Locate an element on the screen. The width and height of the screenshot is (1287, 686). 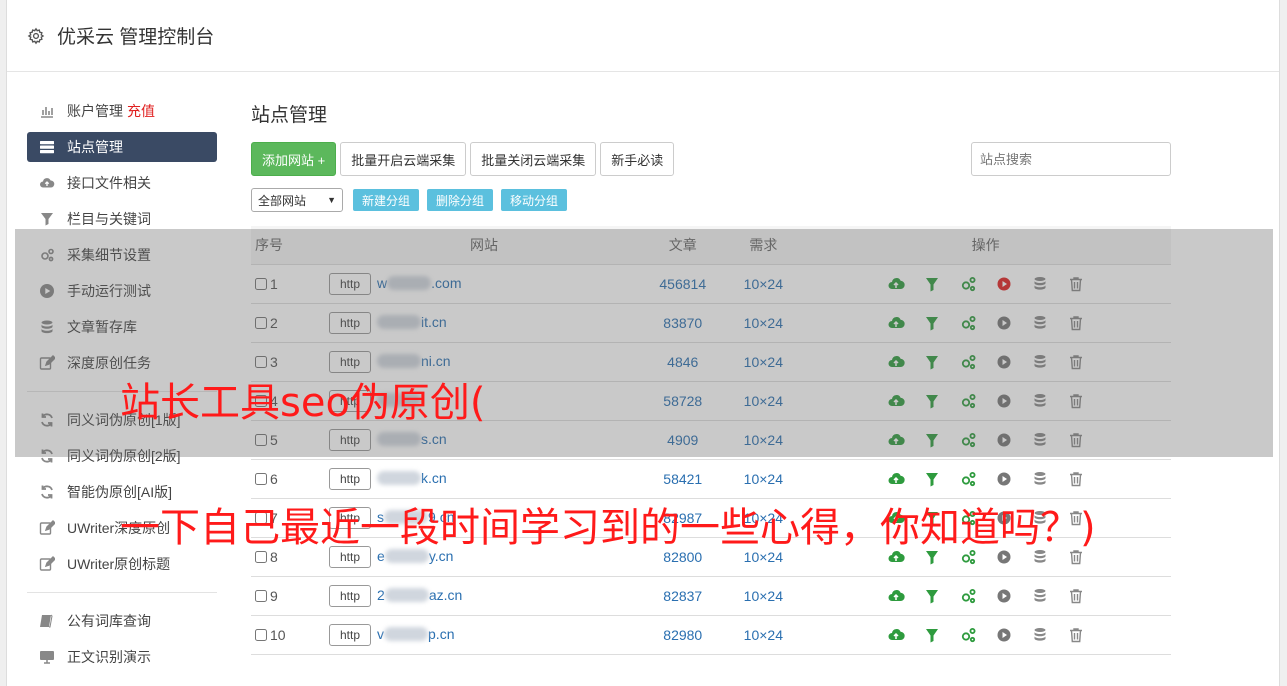
guide-button: 新手必读 is located at coordinates (637, 159).